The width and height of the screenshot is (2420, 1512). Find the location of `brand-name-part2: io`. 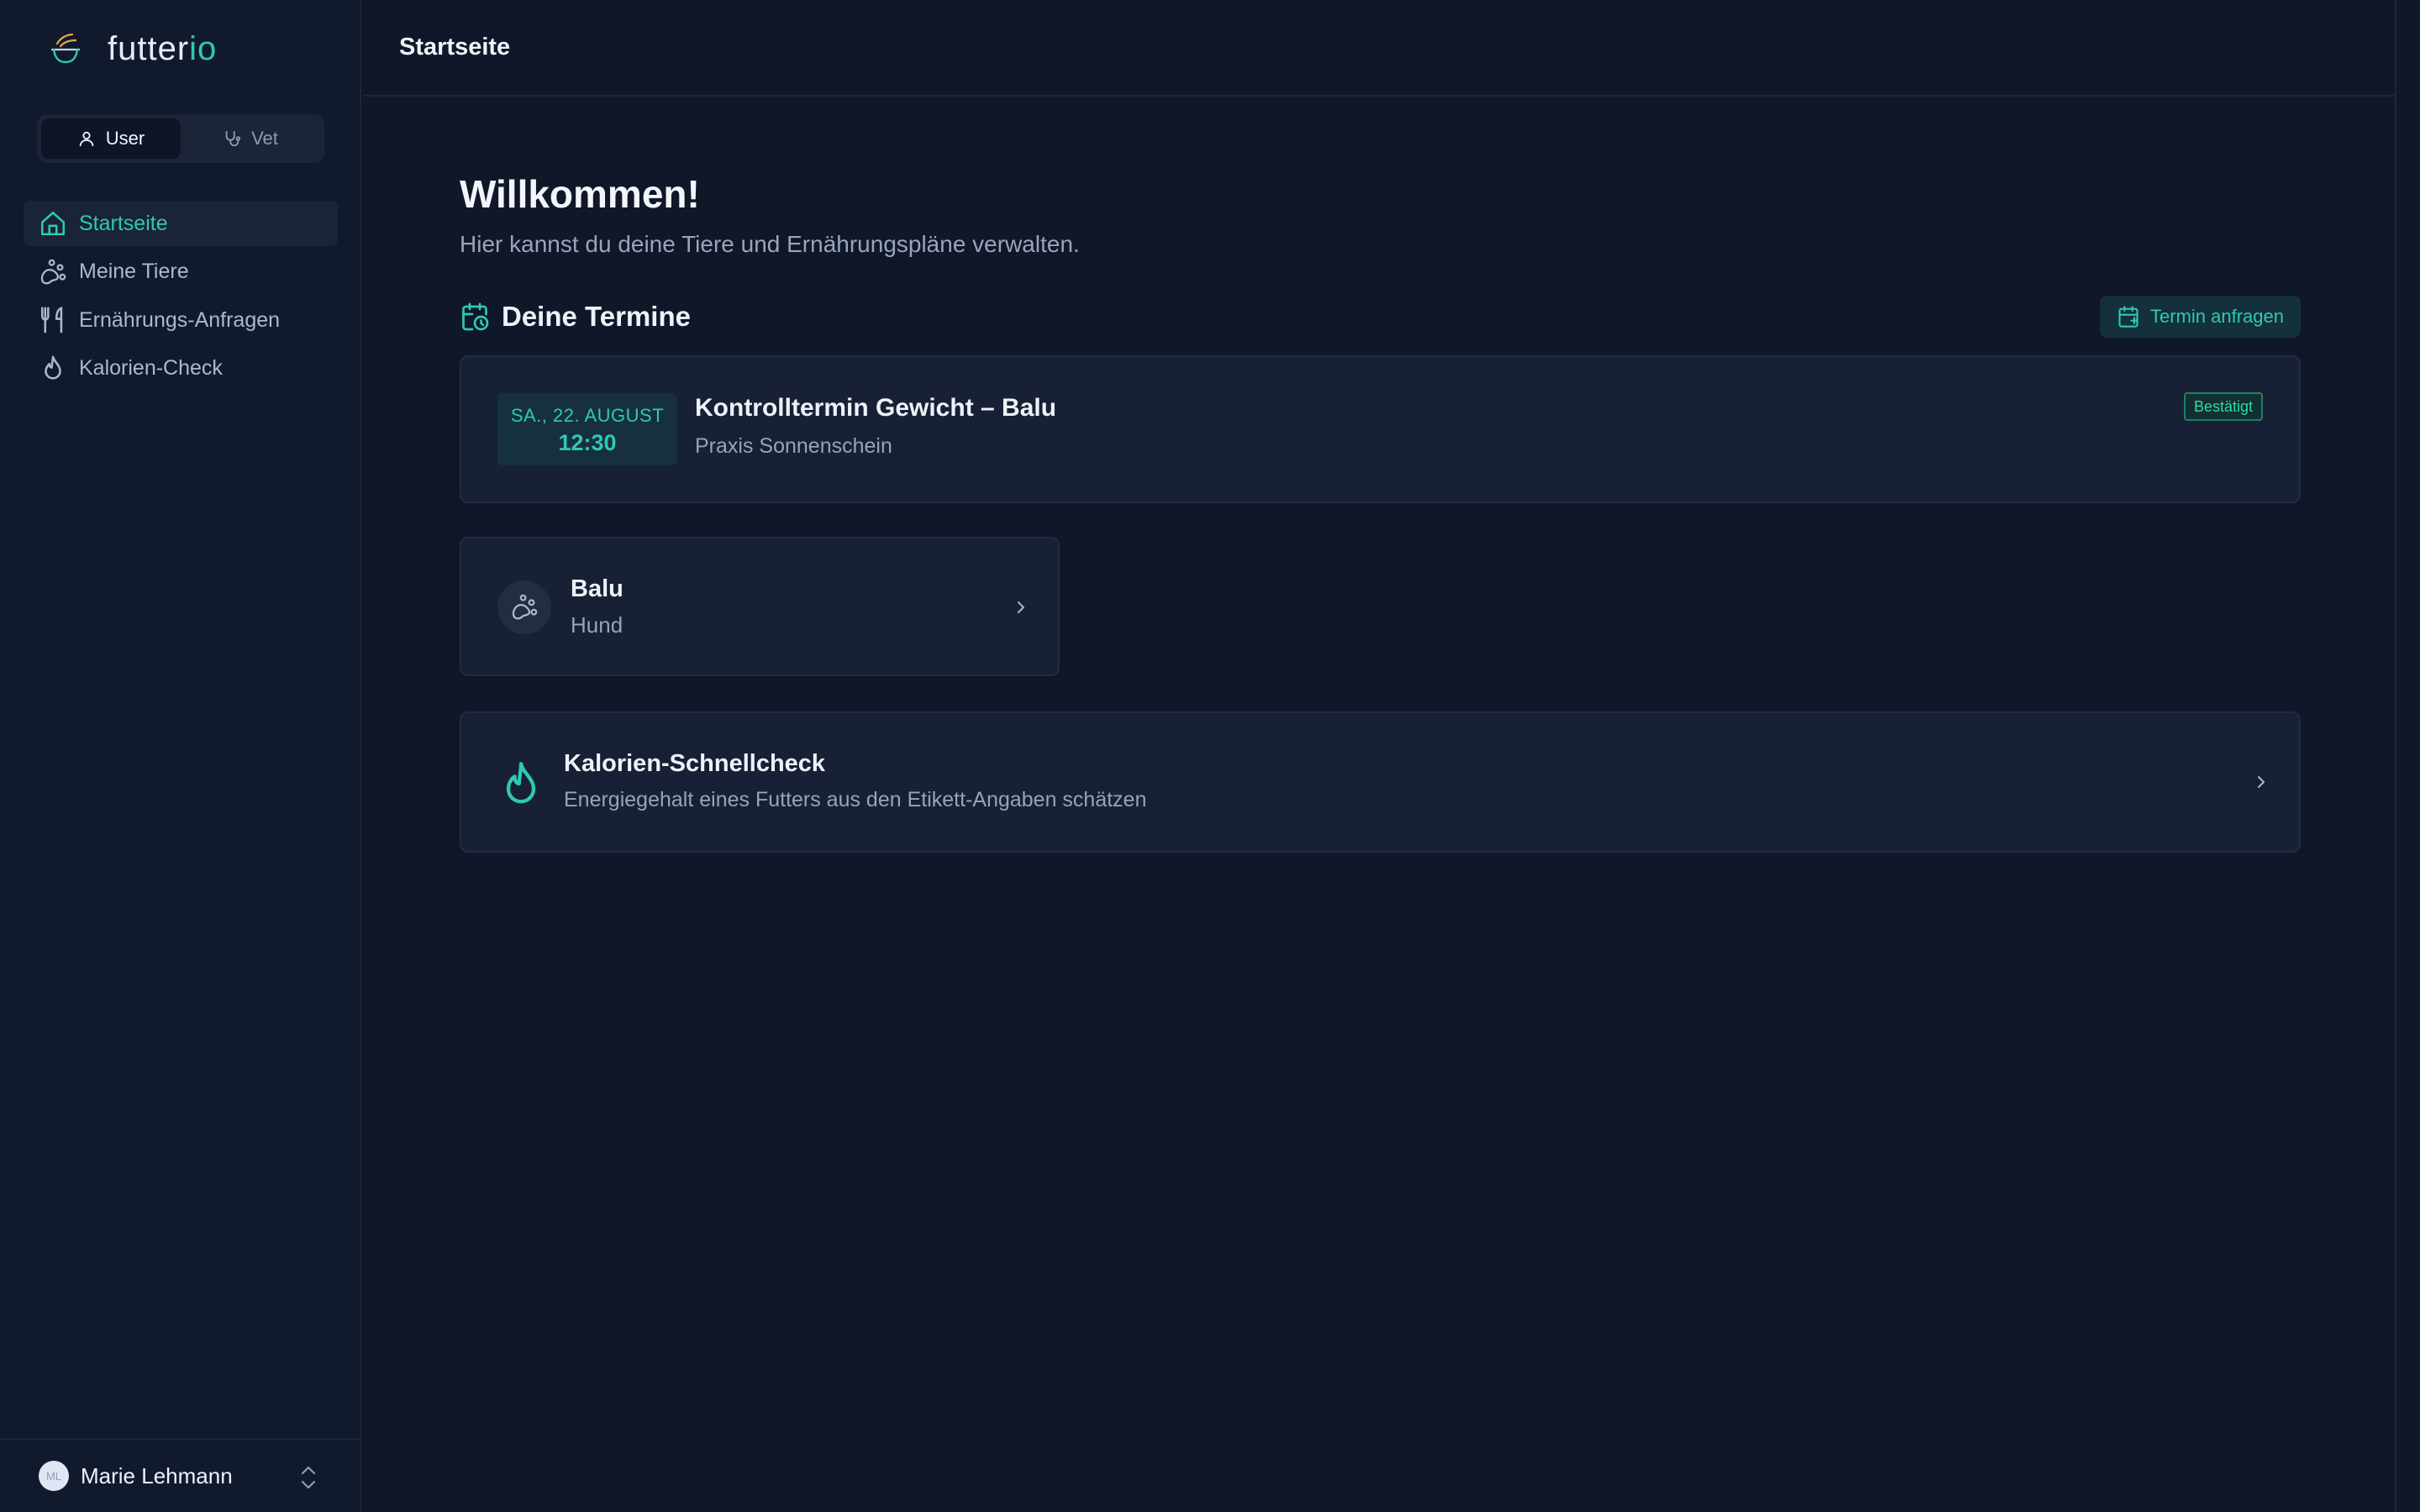

brand-name-part2: io is located at coordinates (203, 48).